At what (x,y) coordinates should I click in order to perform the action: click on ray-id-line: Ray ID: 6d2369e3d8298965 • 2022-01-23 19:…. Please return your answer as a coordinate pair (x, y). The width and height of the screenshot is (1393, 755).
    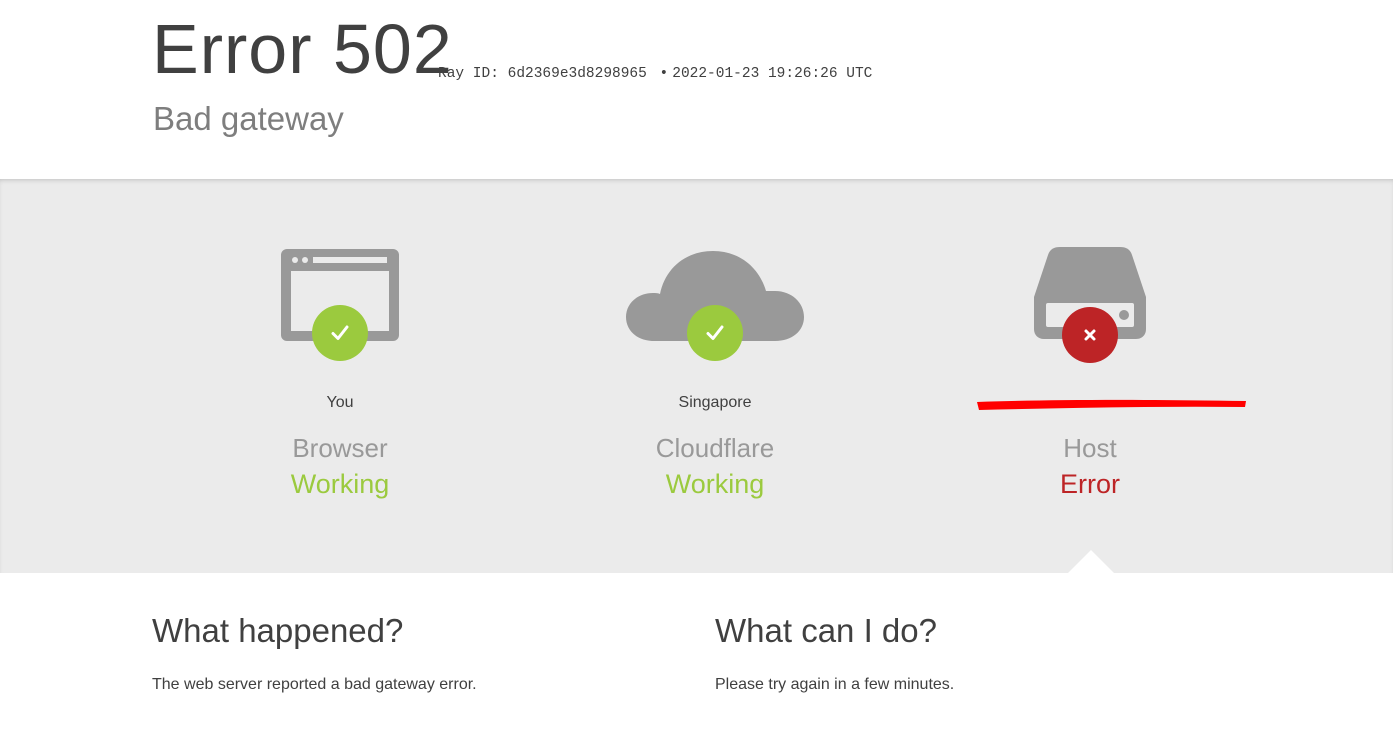
    Looking at the image, I should click on (655, 74).